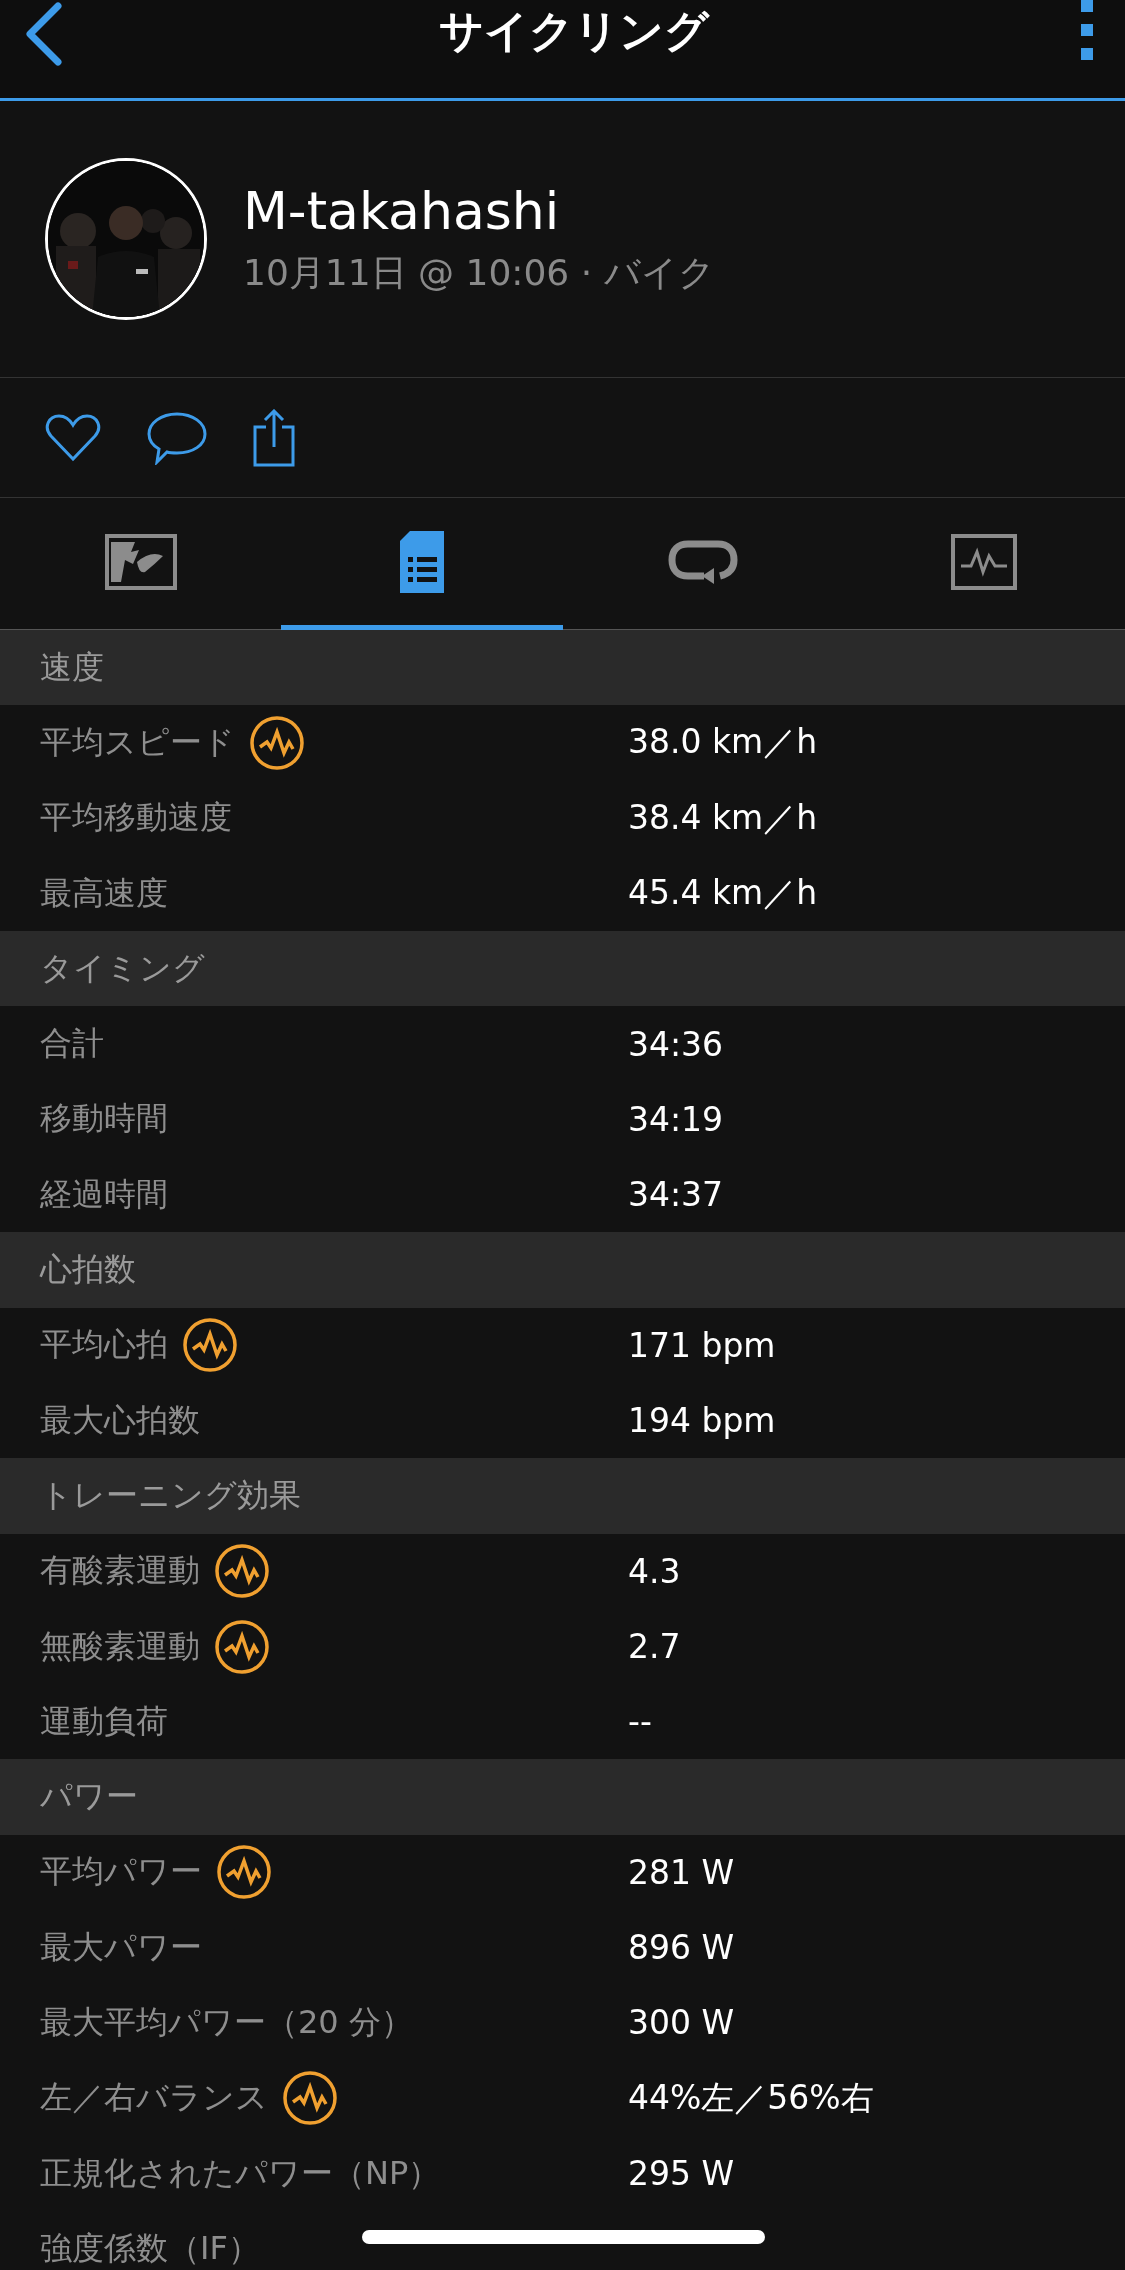 The width and height of the screenshot is (1125, 2270). Describe the element at coordinates (421, 561) in the screenshot. I see `stats-sheet-icon` at that location.